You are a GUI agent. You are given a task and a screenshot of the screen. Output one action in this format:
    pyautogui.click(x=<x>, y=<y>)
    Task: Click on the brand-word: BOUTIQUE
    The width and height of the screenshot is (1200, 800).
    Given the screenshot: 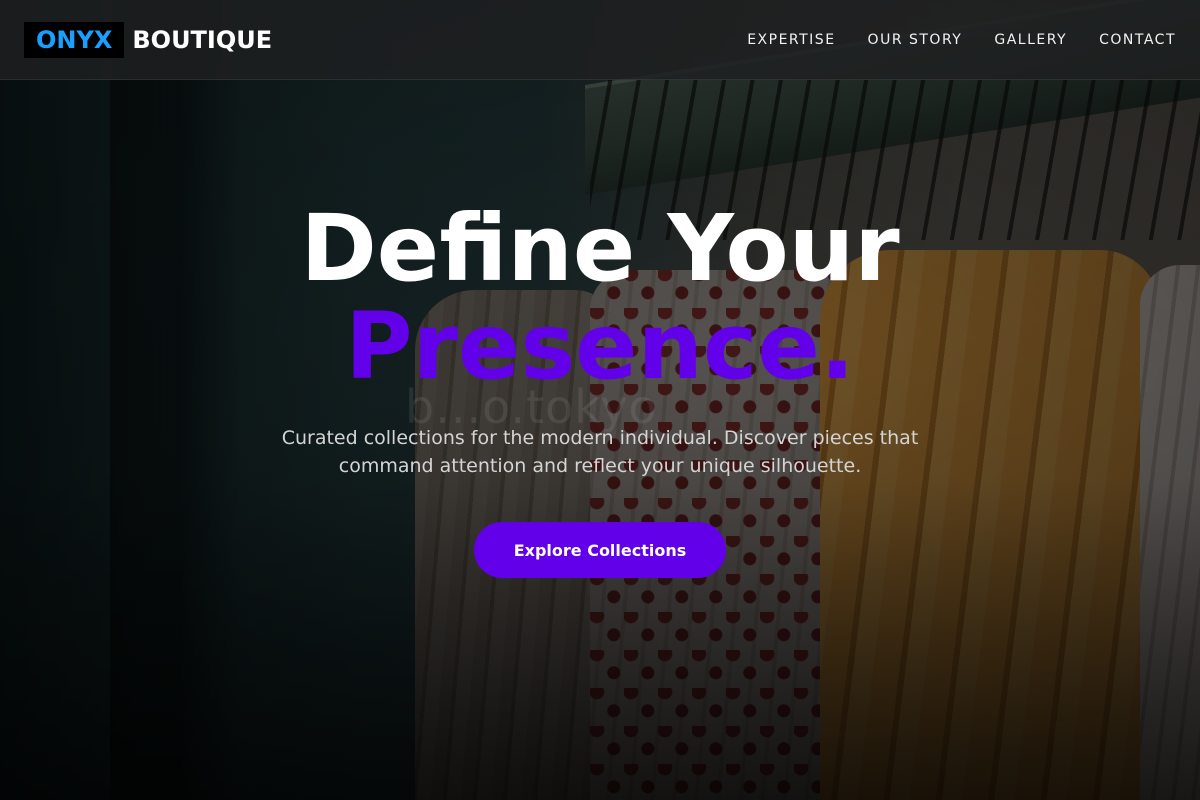 What is the action you would take?
    pyautogui.click(x=202, y=39)
    